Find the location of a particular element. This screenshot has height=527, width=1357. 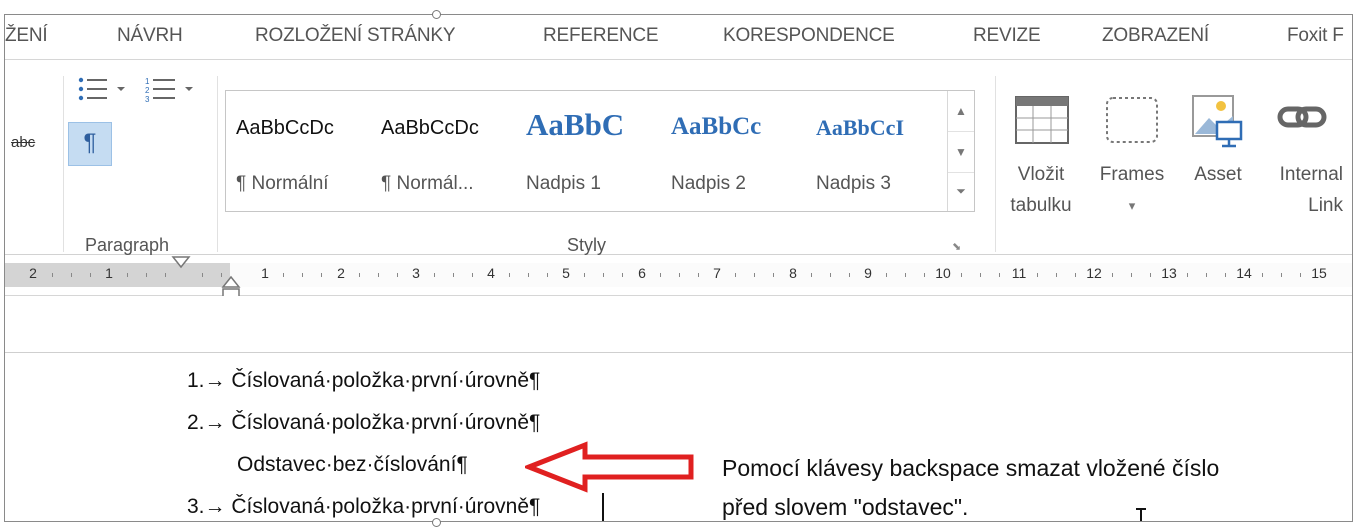

scroll-up-icon: ▲ is located at coordinates (961, 111).